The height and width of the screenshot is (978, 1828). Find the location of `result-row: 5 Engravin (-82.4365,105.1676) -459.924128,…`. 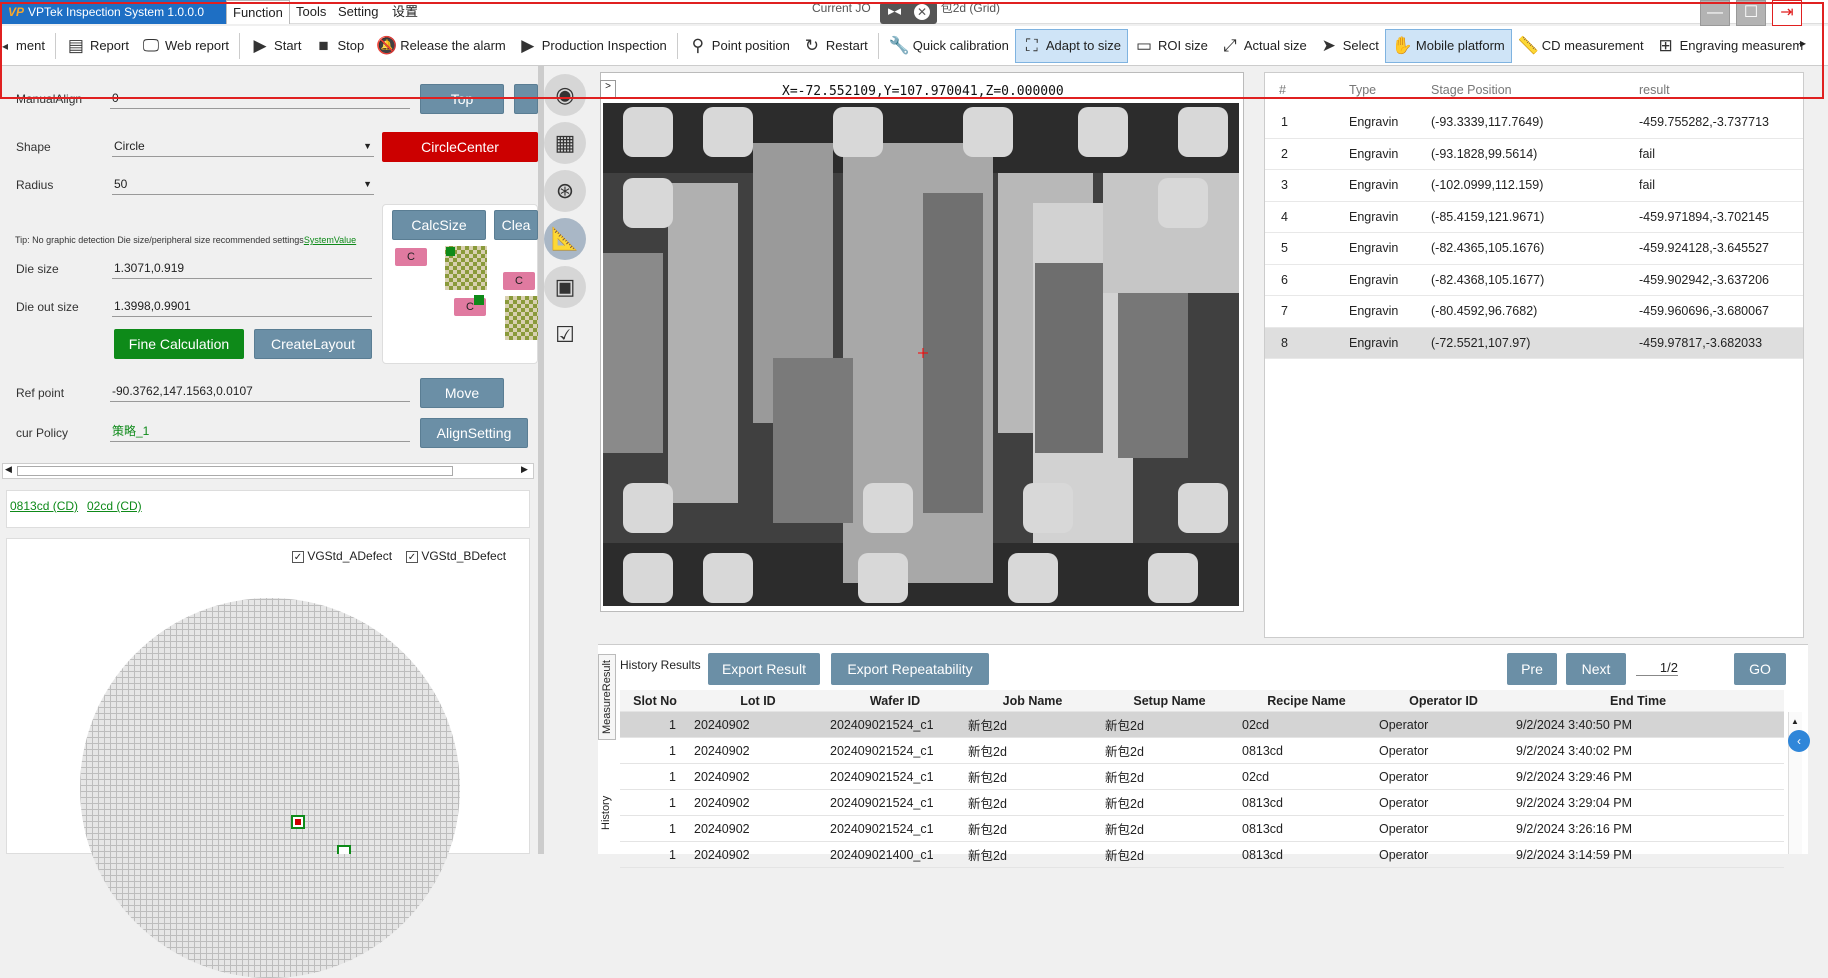

result-row: 5 Engravin (-82.4365,105.1676) -459.924128,… is located at coordinates (1534, 249).